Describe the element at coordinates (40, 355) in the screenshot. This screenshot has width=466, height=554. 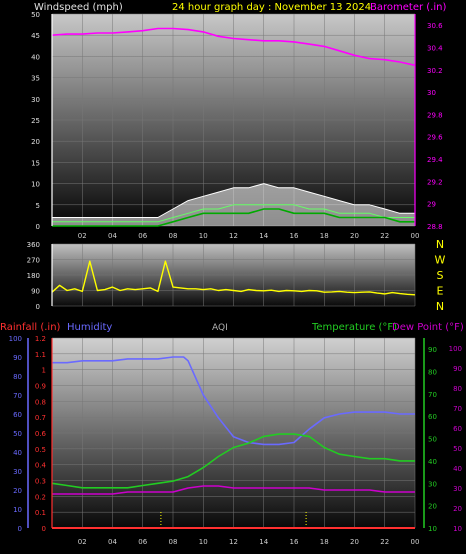
I see `rain-tick-label: 1.1` at that location.